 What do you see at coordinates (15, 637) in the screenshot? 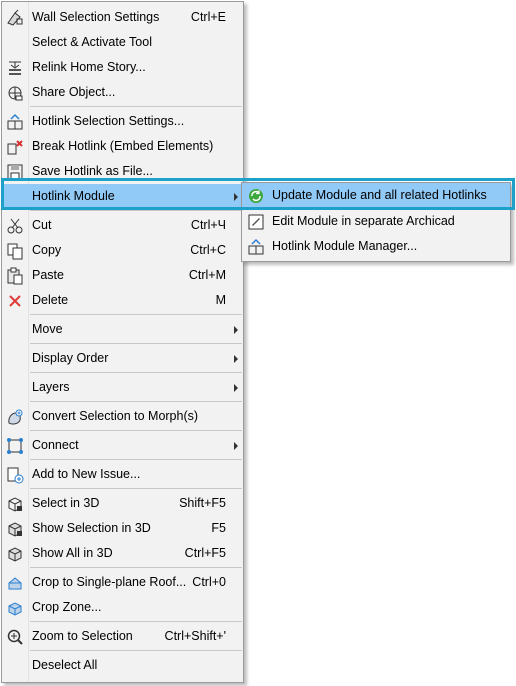
I see `zoom-selection-icon` at bounding box center [15, 637].